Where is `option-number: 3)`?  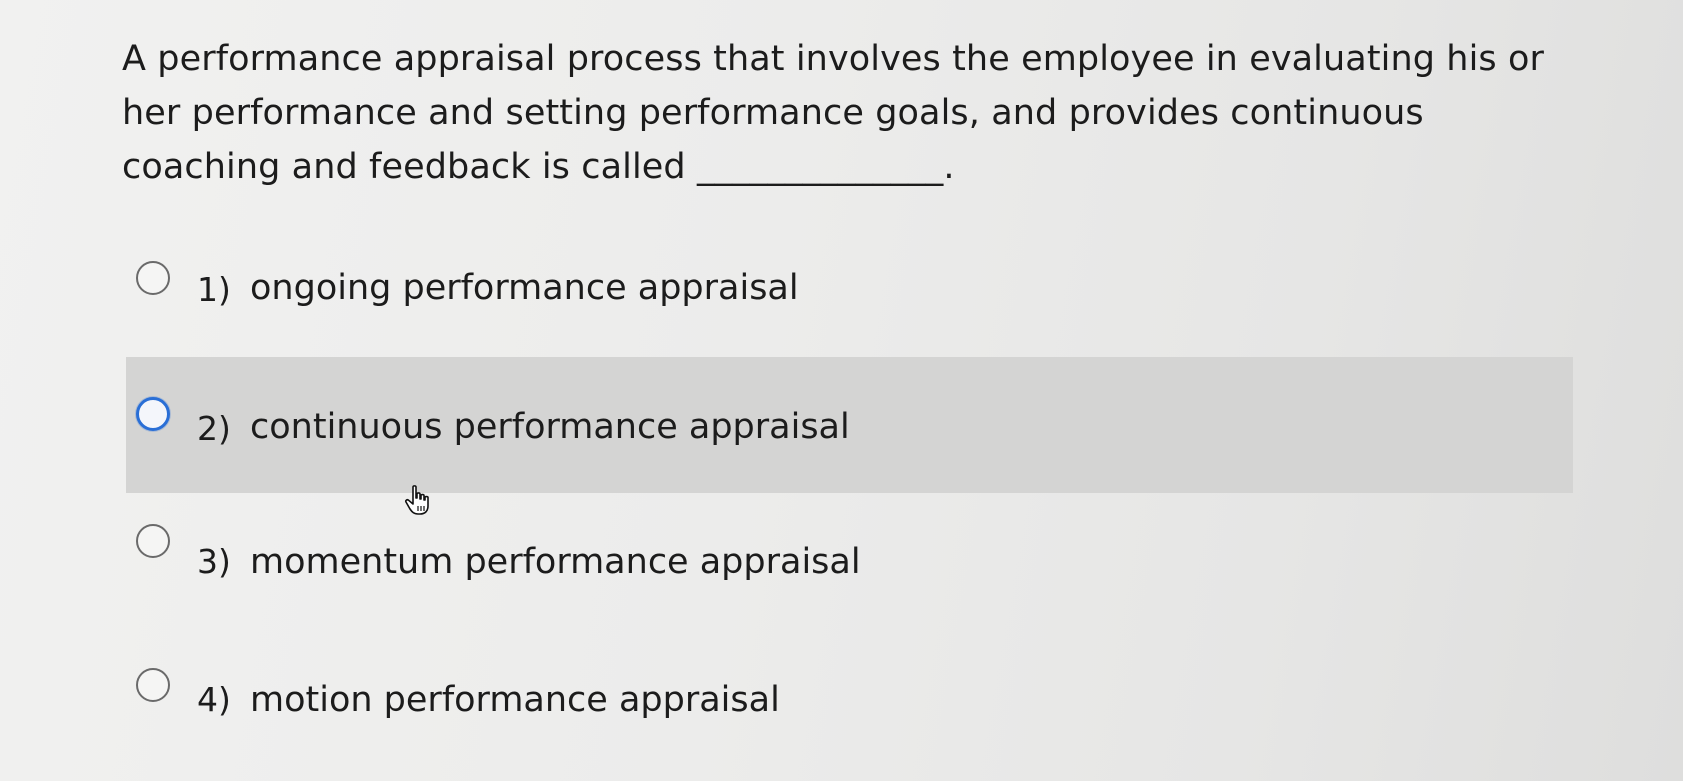 option-number: 3) is located at coordinates (214, 561).